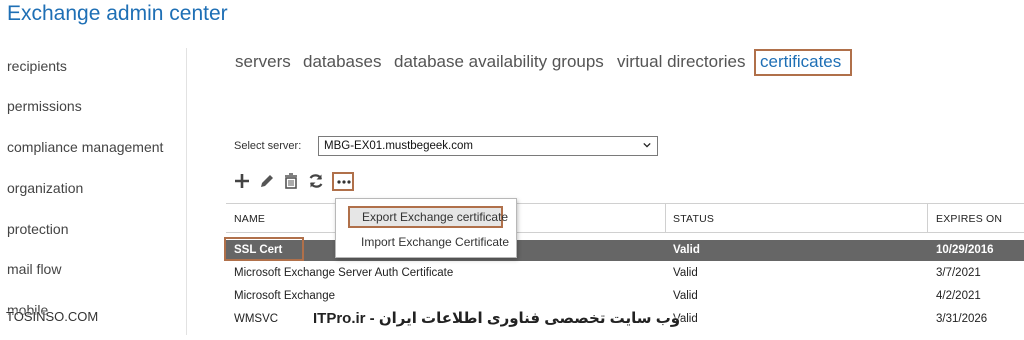  I want to click on select-server-label: Select server:, so click(268, 146).